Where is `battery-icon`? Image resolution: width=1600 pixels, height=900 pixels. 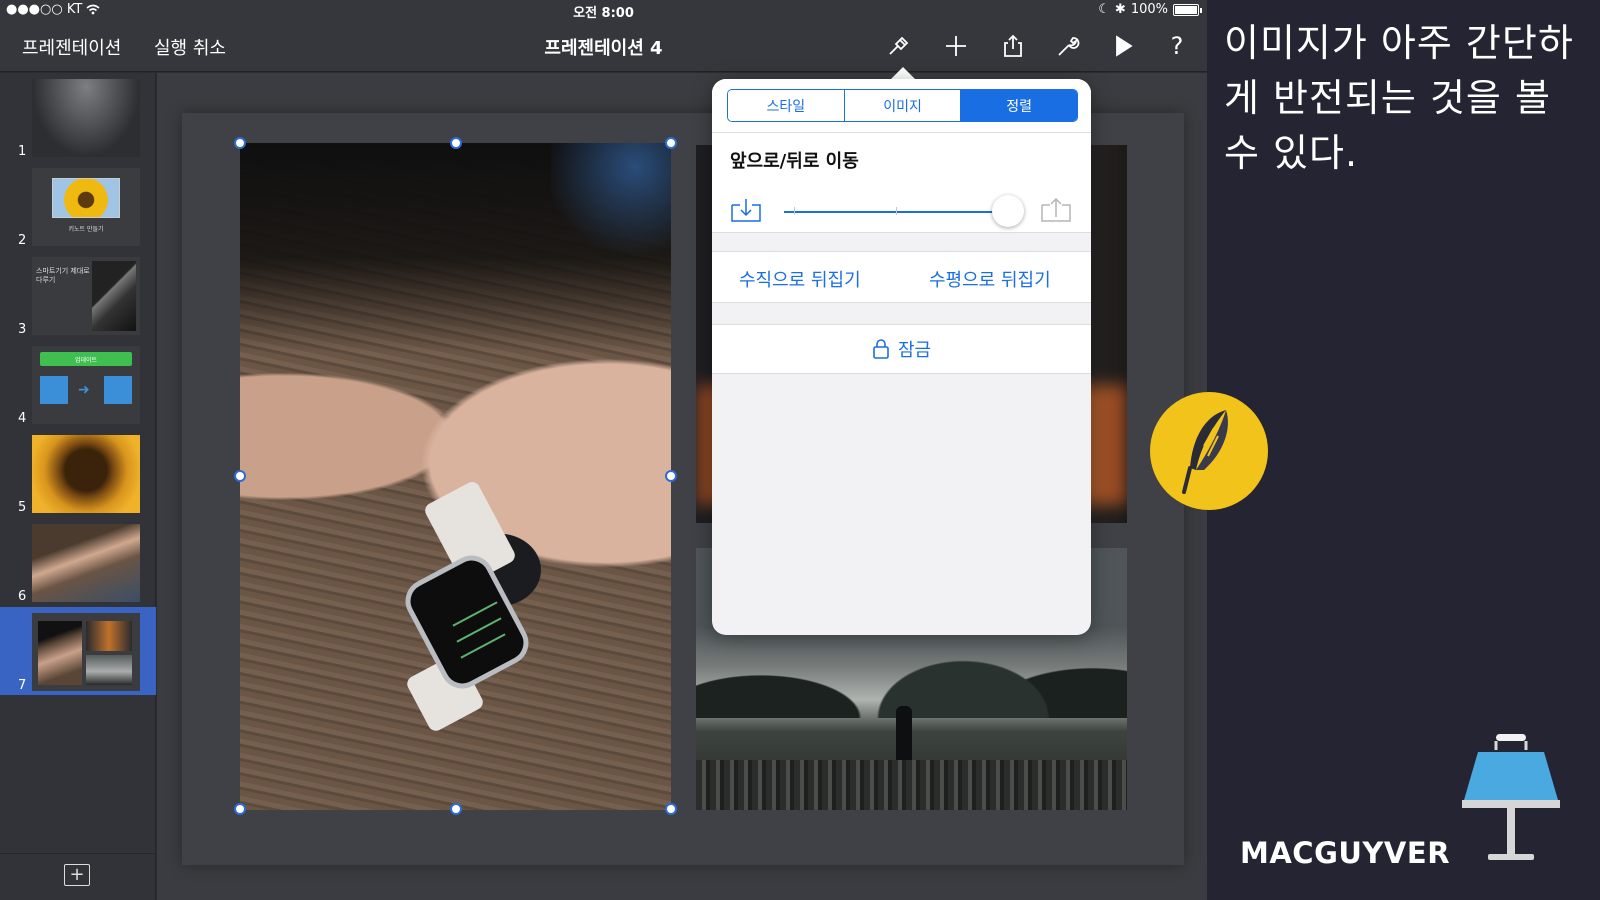
battery-icon is located at coordinates (1187, 9).